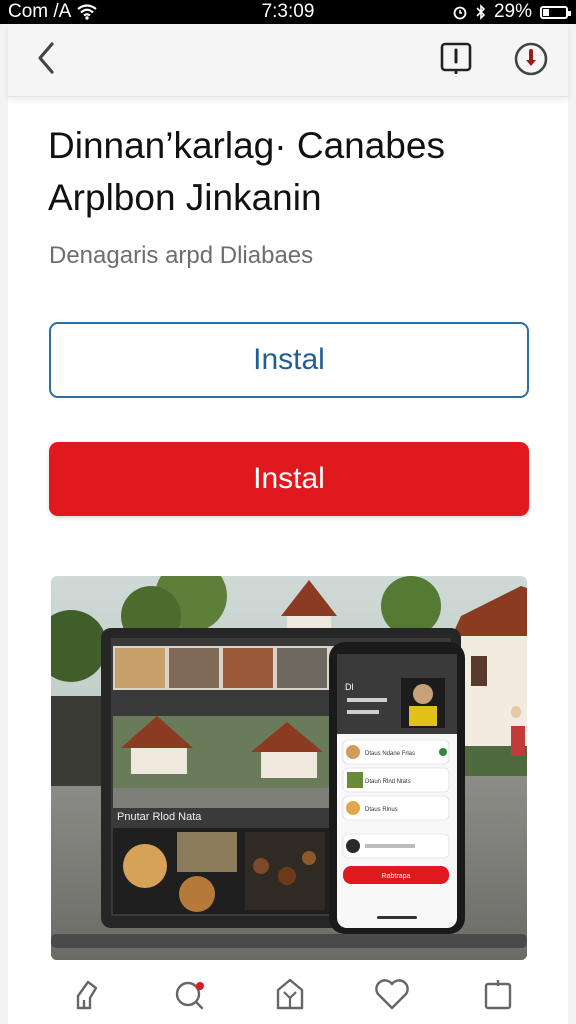  Describe the element at coordinates (396, 876) in the screenshot. I see `phone-button: Rabtrapa` at that location.